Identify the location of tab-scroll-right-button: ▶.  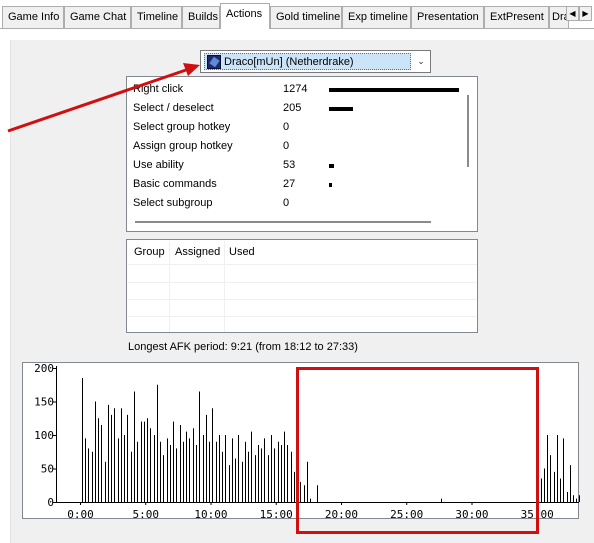
(585, 13).